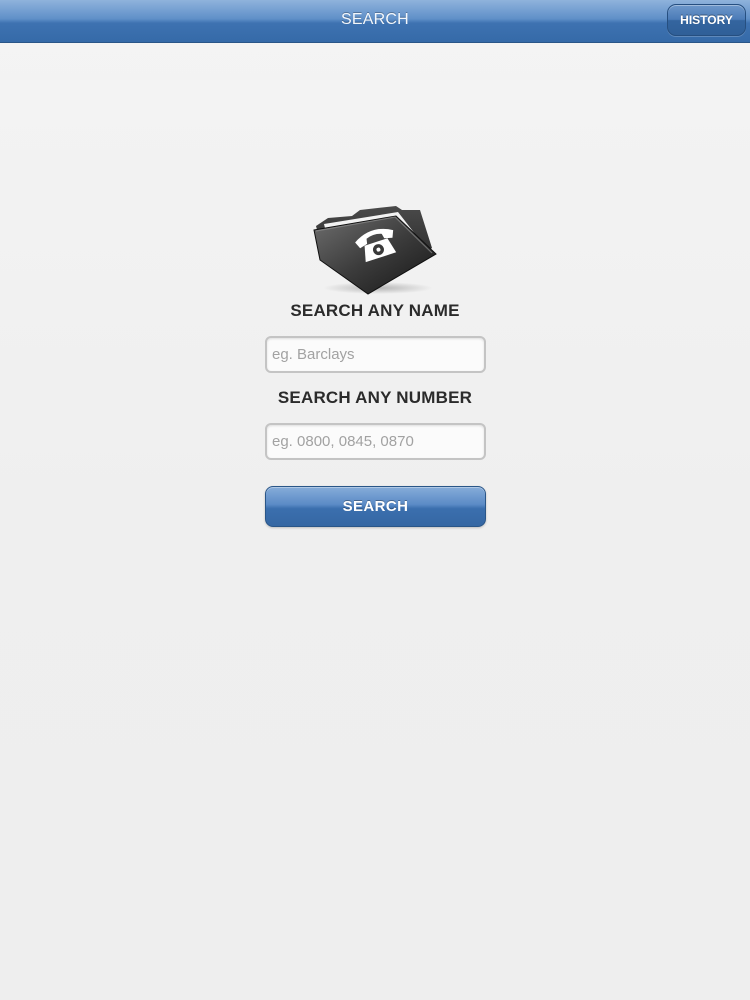  Describe the element at coordinates (375, 506) in the screenshot. I see `search-button: SEARCH` at that location.